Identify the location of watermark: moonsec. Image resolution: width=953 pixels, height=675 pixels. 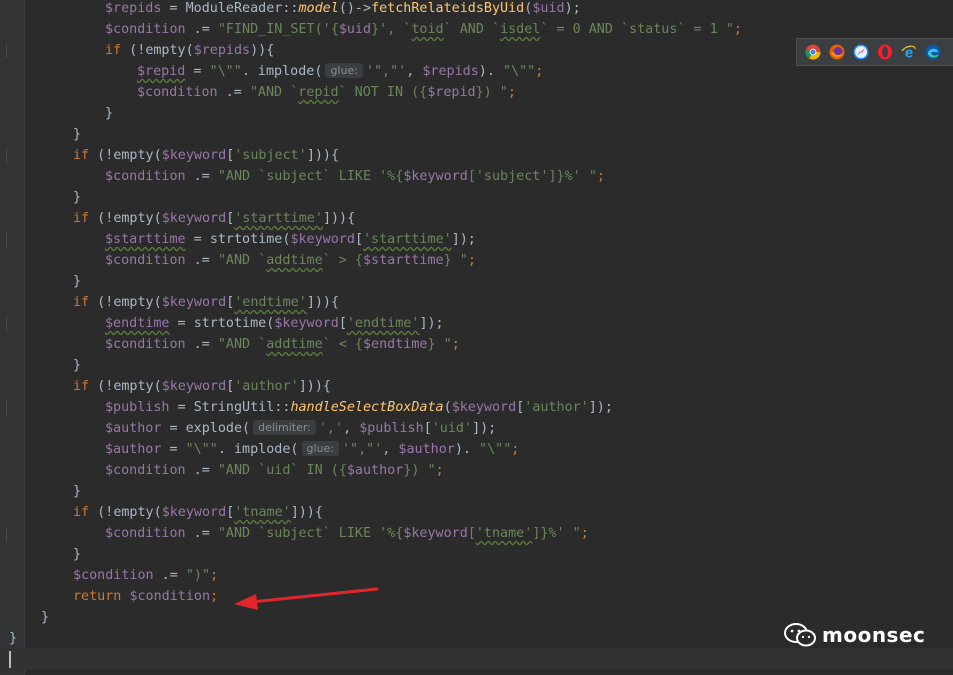
(854, 635).